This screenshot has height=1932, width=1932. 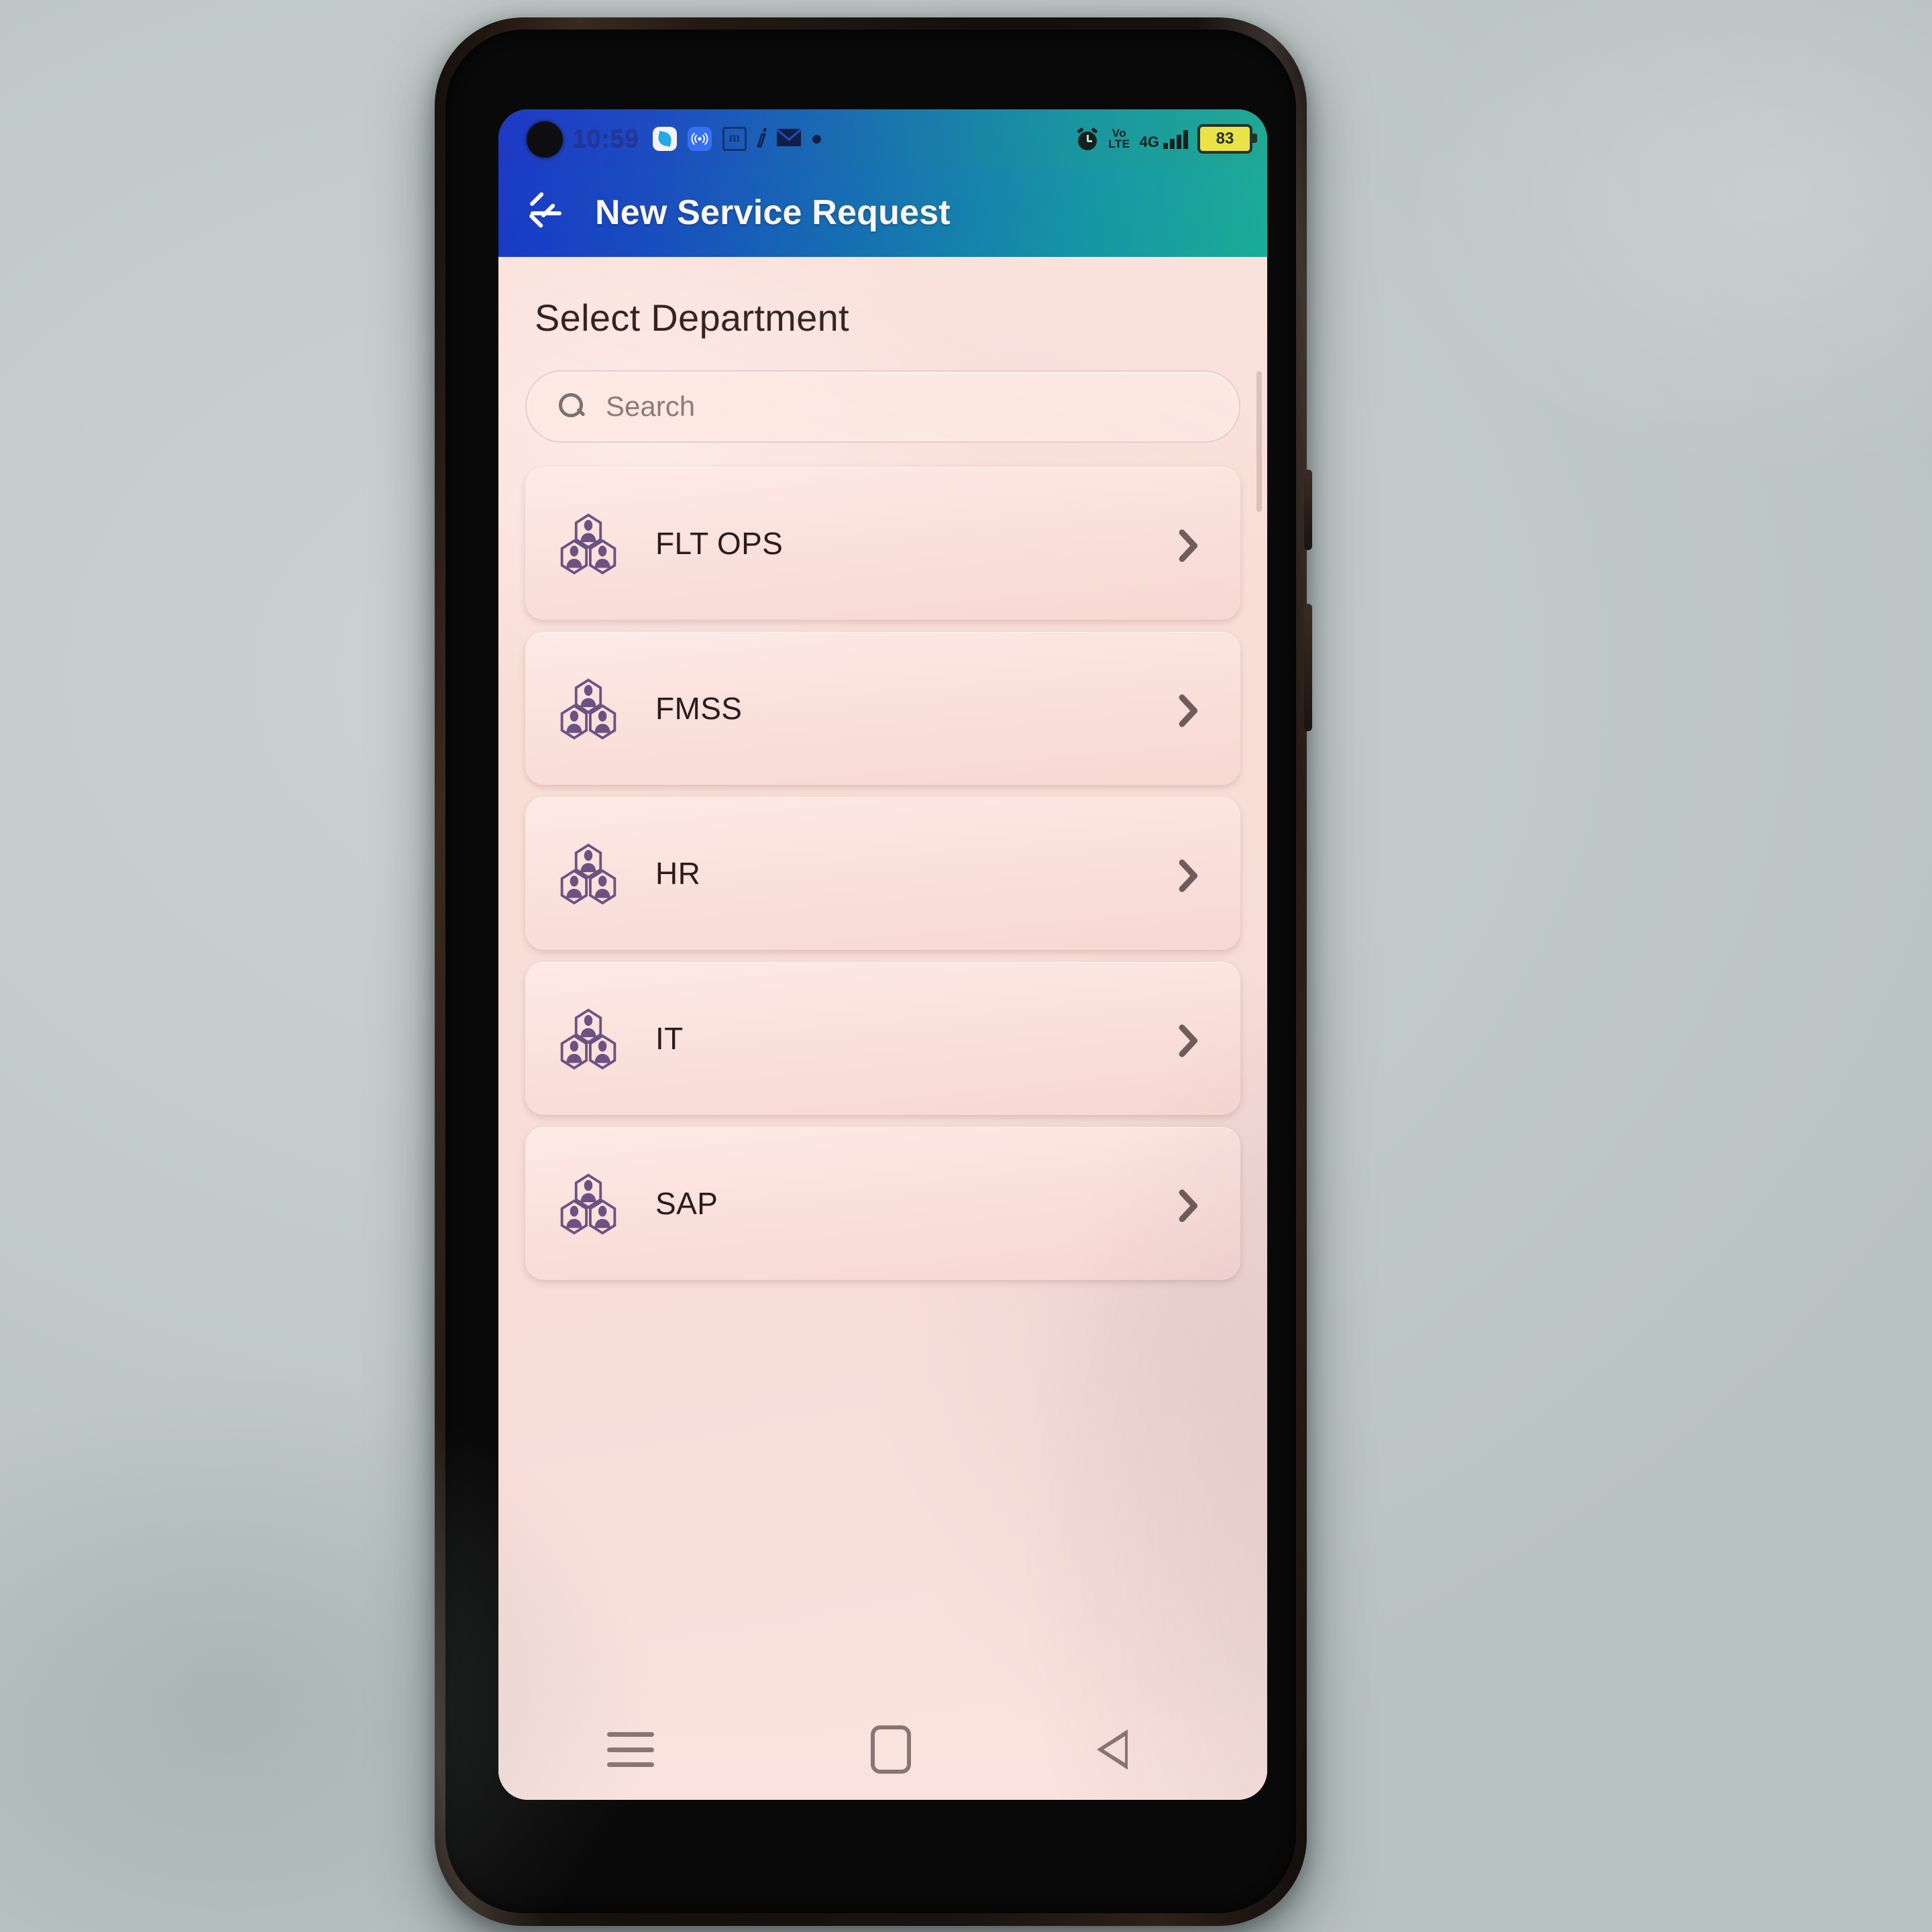 I want to click on department-label: FMSS, so click(x=699, y=708).